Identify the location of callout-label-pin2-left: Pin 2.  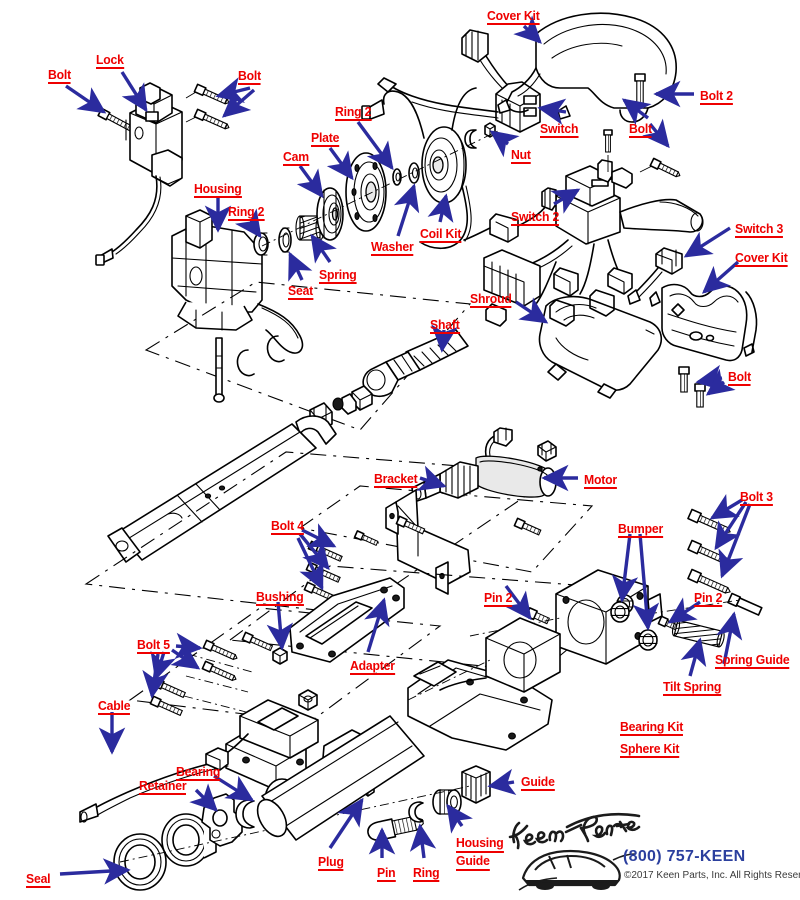
(498, 598).